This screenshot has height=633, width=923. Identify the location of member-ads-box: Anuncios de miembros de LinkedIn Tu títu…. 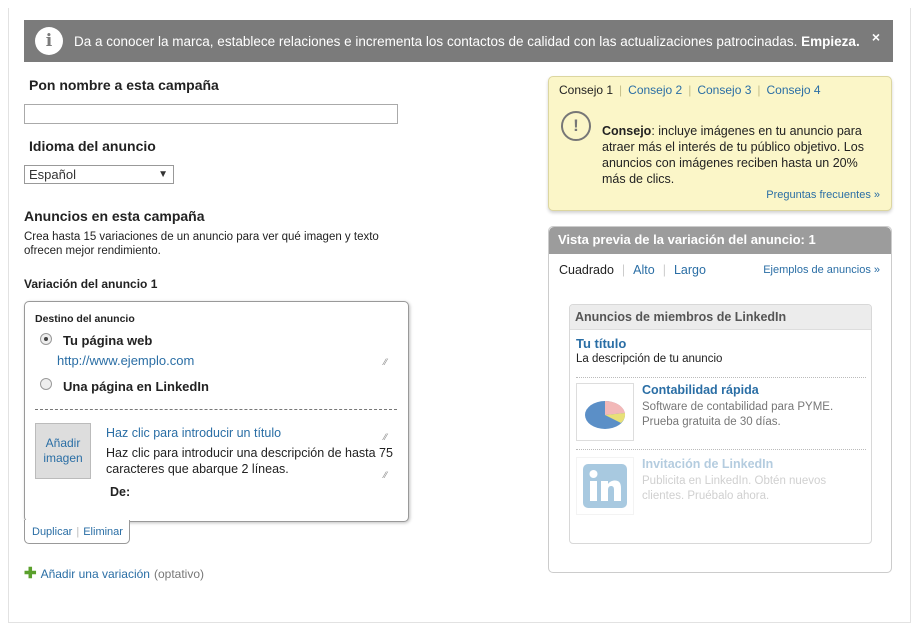
(720, 424).